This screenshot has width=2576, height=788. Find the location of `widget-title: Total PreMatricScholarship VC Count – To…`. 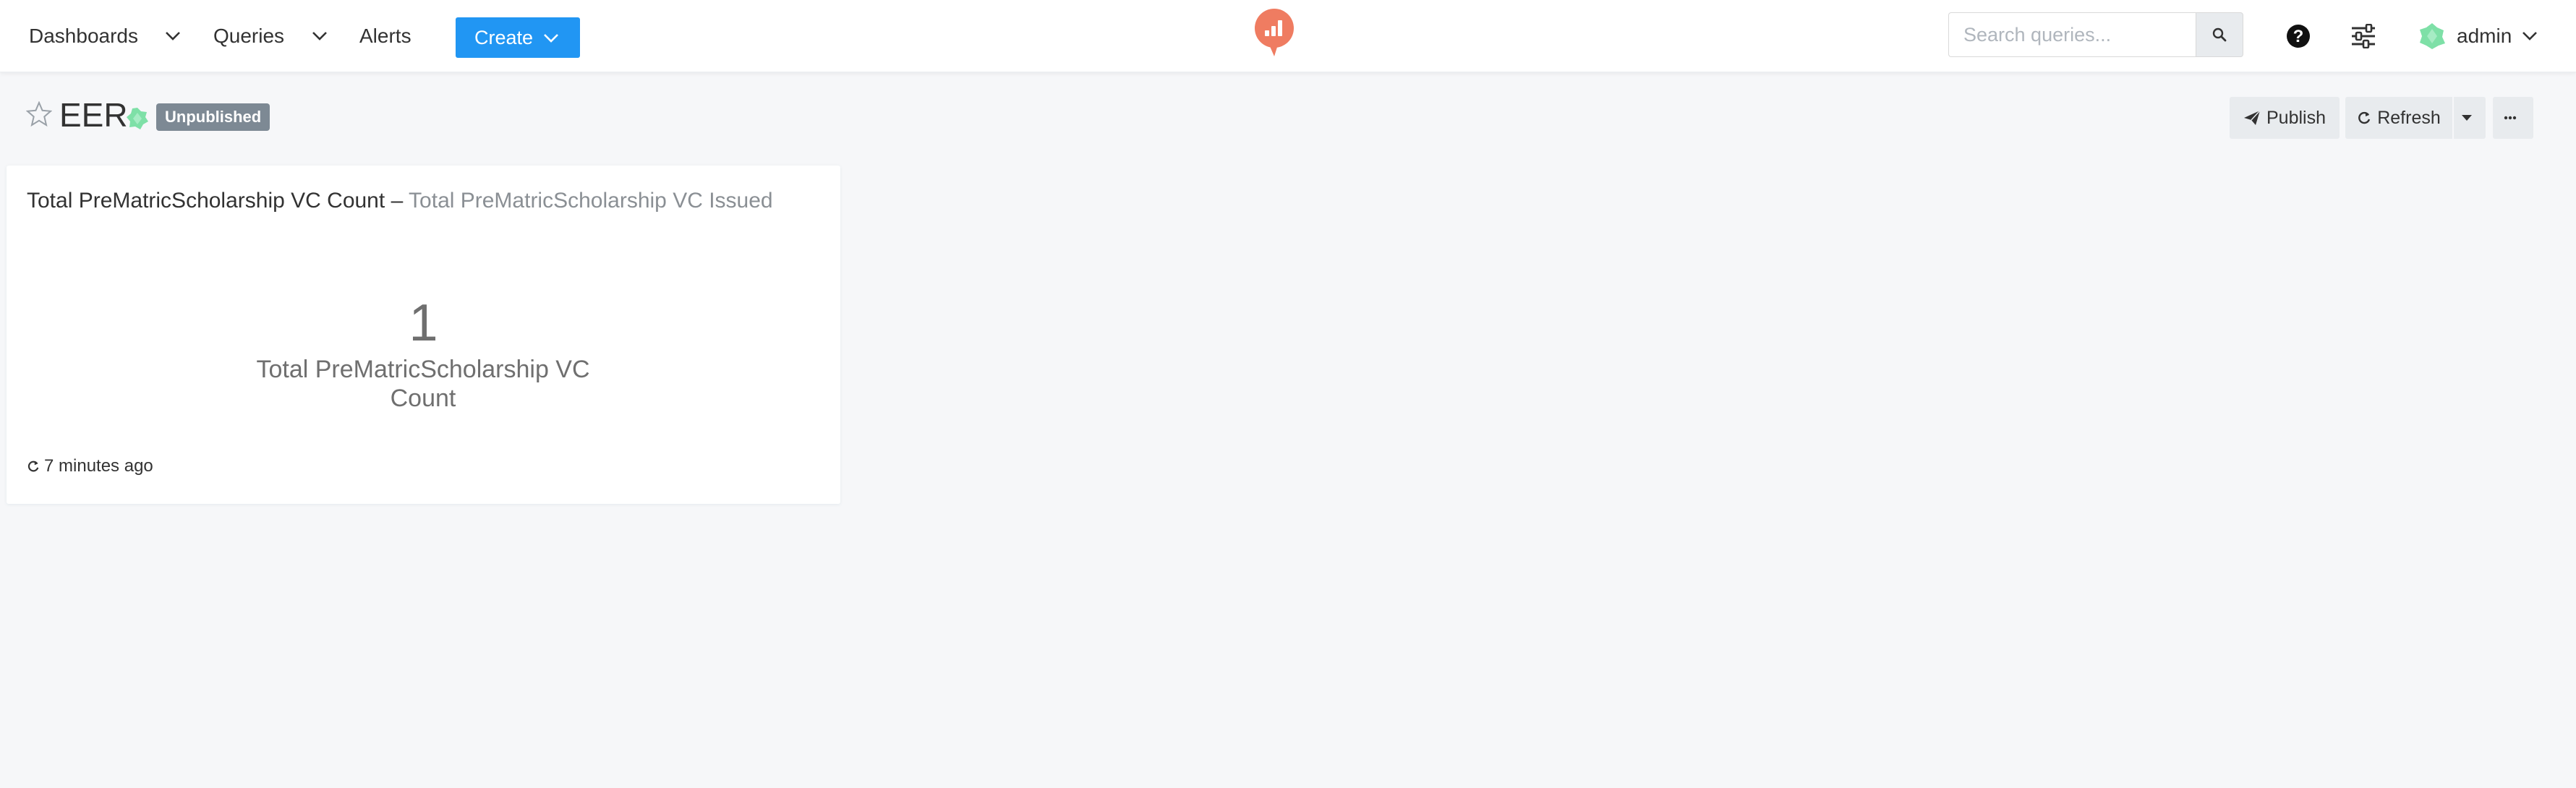

widget-title: Total PreMatricScholarship VC Count – To… is located at coordinates (410, 200).